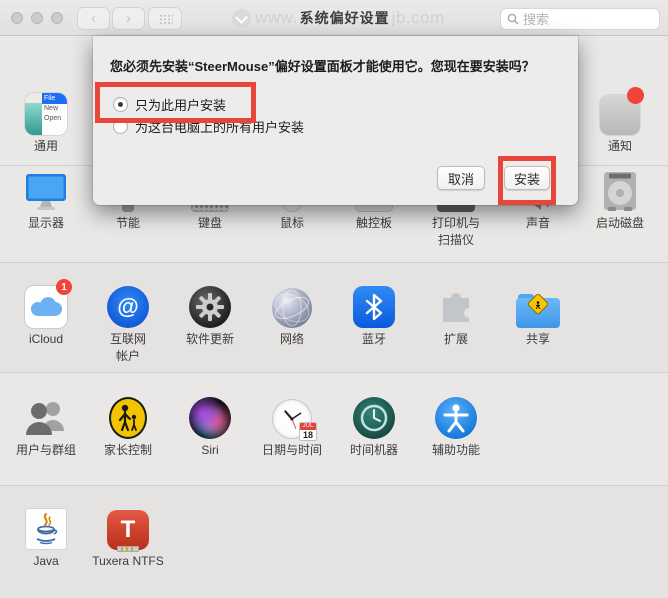 Image resolution: width=668 pixels, height=598 pixels. What do you see at coordinates (619, 223) in the screenshot?
I see `pref-label: 启动磁盘` at bounding box center [619, 223].